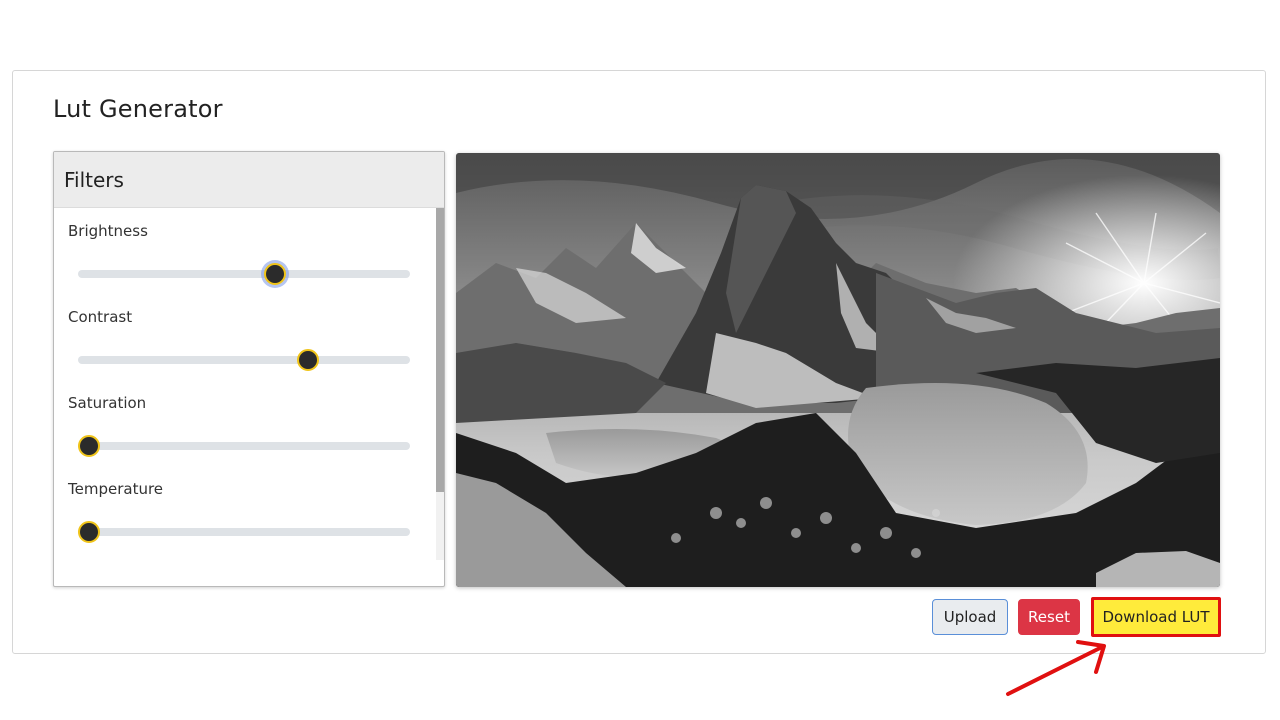 The image size is (1280, 720). What do you see at coordinates (970, 617) in the screenshot?
I see `upload-button: Upload` at bounding box center [970, 617].